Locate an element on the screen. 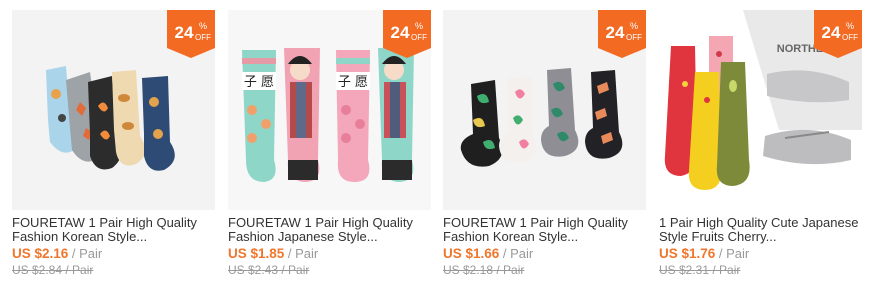 The height and width of the screenshot is (287, 887). original-price-value: US $2.84 is located at coordinates (37, 270).